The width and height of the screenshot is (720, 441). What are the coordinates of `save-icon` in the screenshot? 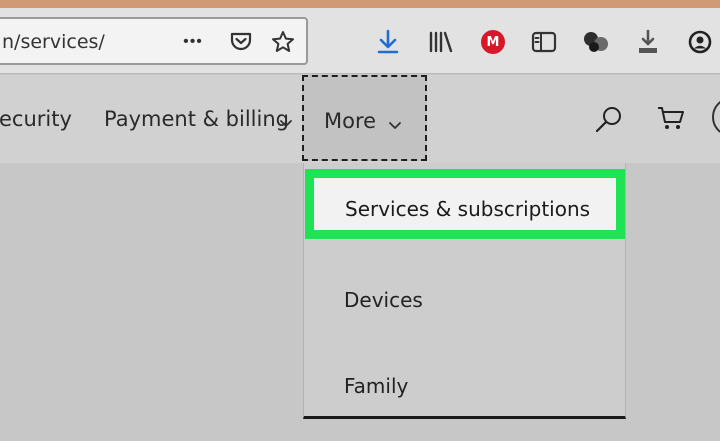 It's located at (648, 41).